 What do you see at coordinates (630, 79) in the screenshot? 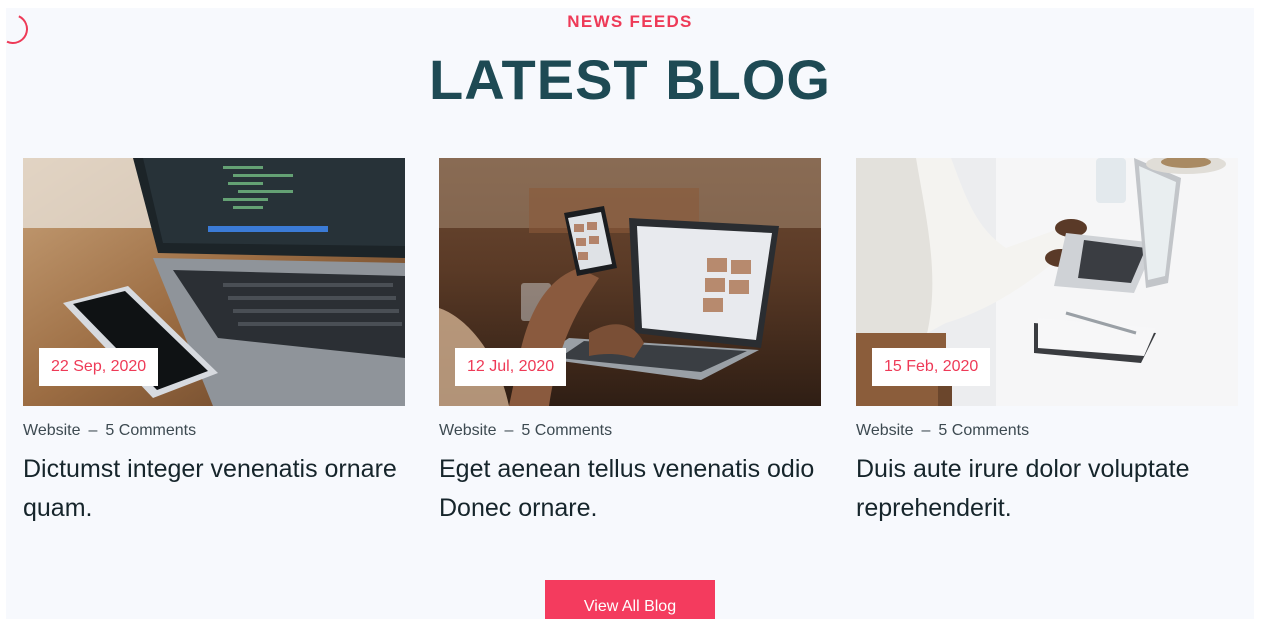
I see `section-title: LATEST BLOG` at bounding box center [630, 79].